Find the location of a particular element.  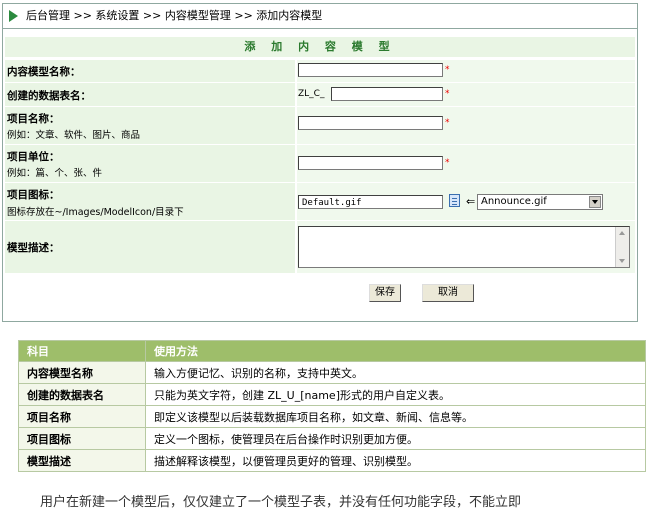

icon-select: Announce.gif is located at coordinates (540, 202).